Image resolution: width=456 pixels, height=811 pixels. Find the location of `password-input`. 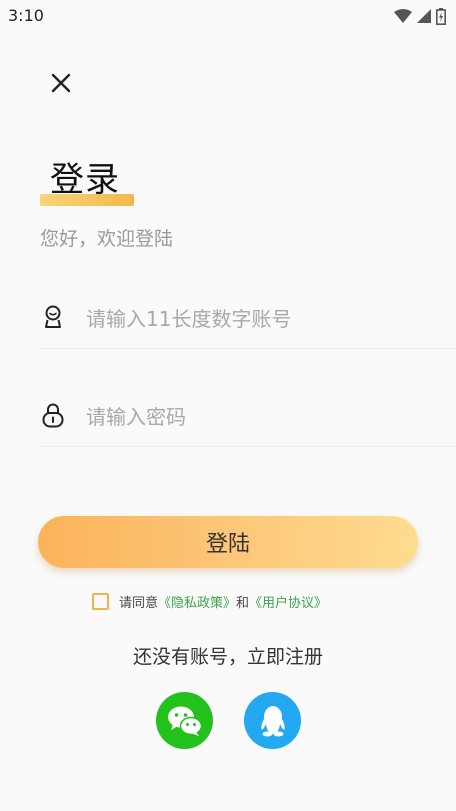

password-input is located at coordinates (266, 417).